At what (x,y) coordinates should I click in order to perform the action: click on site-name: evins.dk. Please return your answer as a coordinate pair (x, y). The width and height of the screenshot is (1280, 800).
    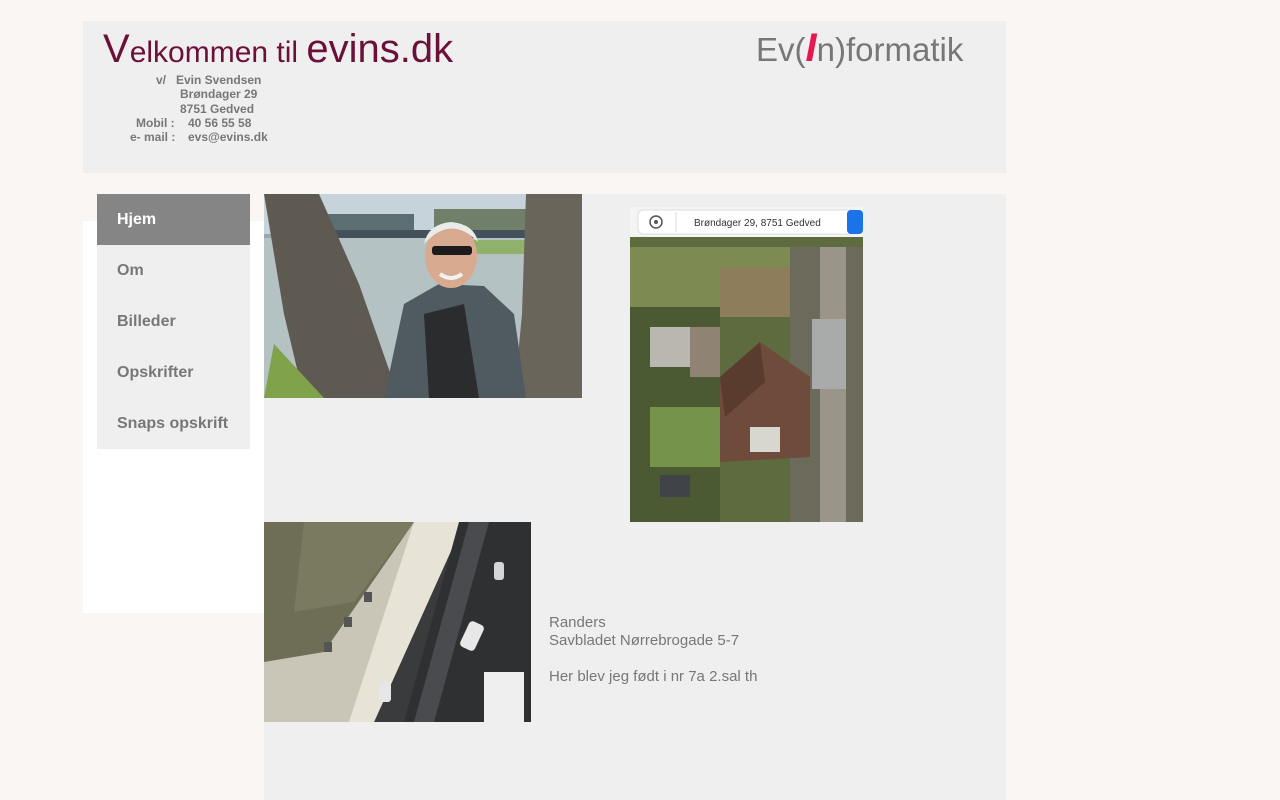
    Looking at the image, I should click on (380, 49).